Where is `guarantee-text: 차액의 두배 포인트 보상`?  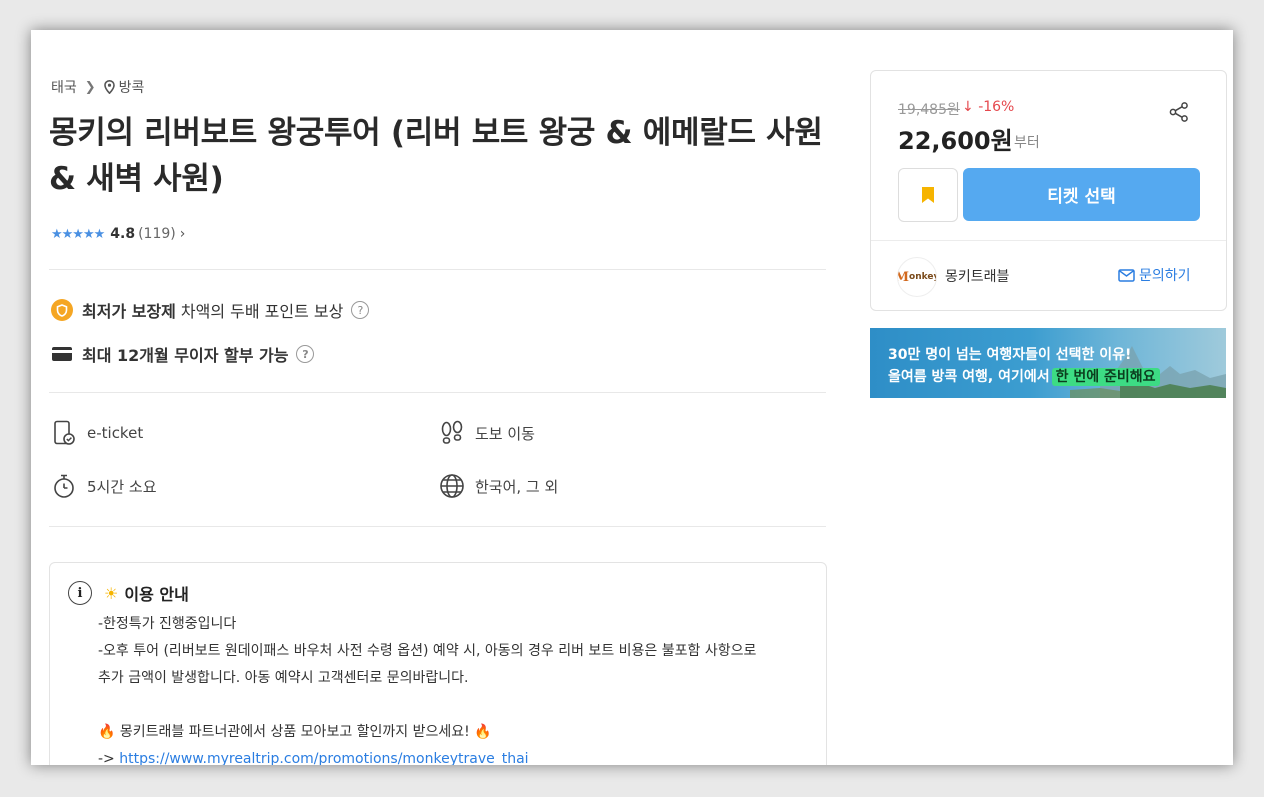 guarantee-text: 차액의 두배 포인트 보상 is located at coordinates (262, 311).